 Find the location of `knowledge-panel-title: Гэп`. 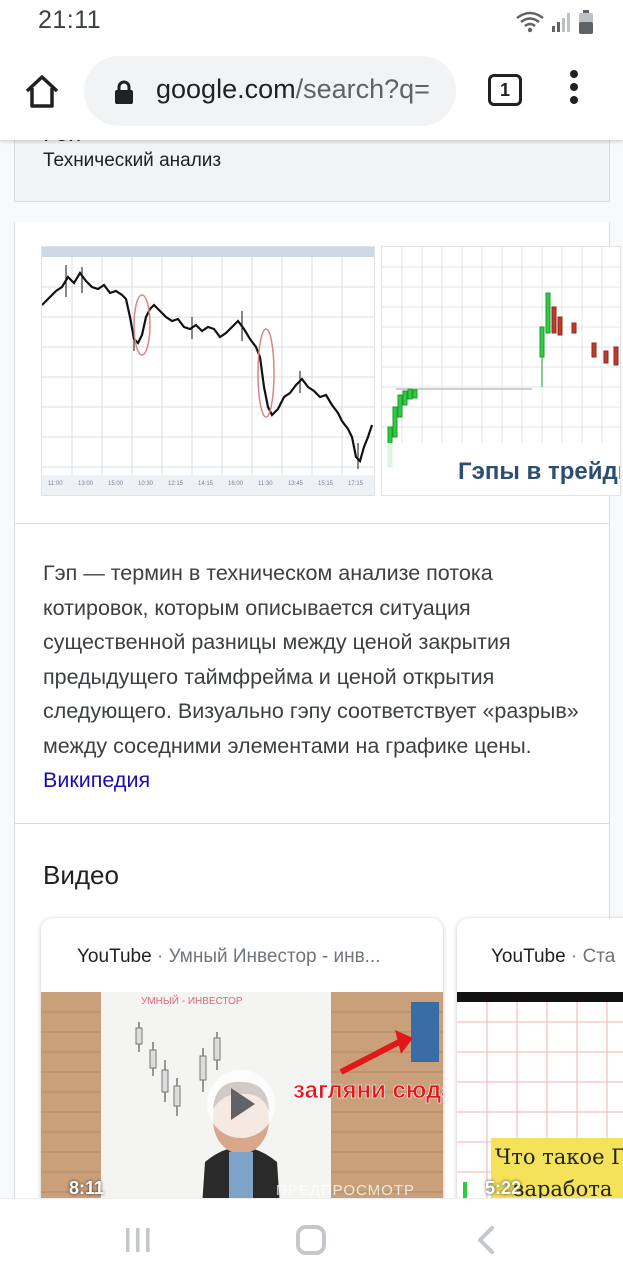

knowledge-panel-title: Гэп is located at coordinates (62, 144).